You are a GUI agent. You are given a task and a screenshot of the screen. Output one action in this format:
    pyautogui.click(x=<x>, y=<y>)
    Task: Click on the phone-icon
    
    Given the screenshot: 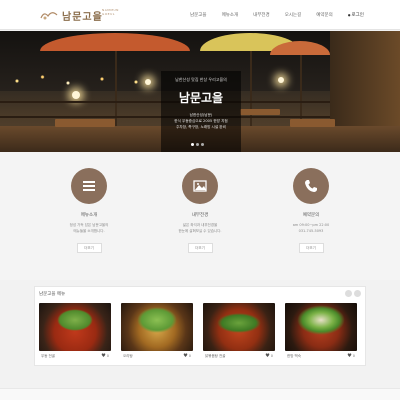 What is the action you would take?
    pyautogui.click(x=311, y=186)
    